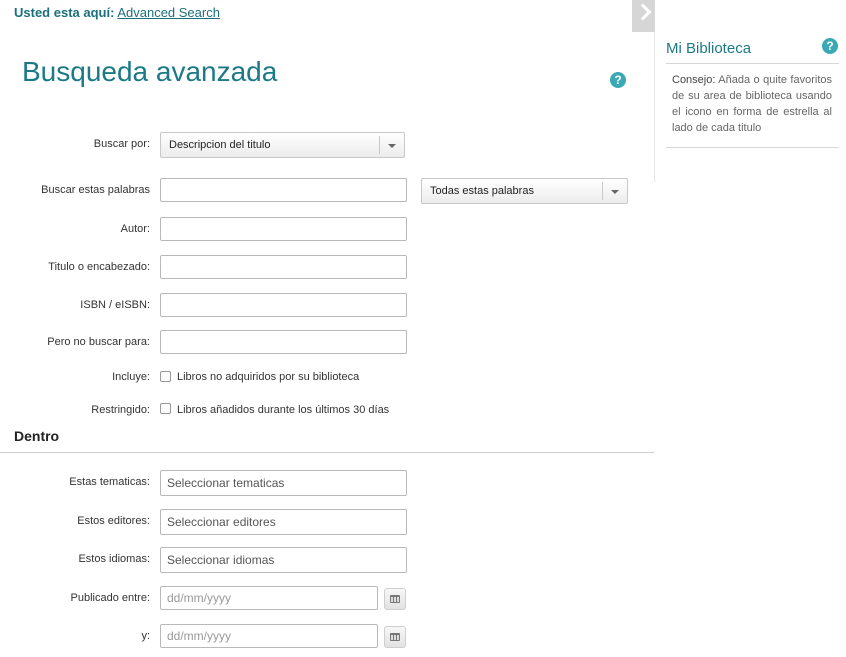  What do you see at coordinates (283, 305) in the screenshot?
I see `isbn-input` at bounding box center [283, 305].